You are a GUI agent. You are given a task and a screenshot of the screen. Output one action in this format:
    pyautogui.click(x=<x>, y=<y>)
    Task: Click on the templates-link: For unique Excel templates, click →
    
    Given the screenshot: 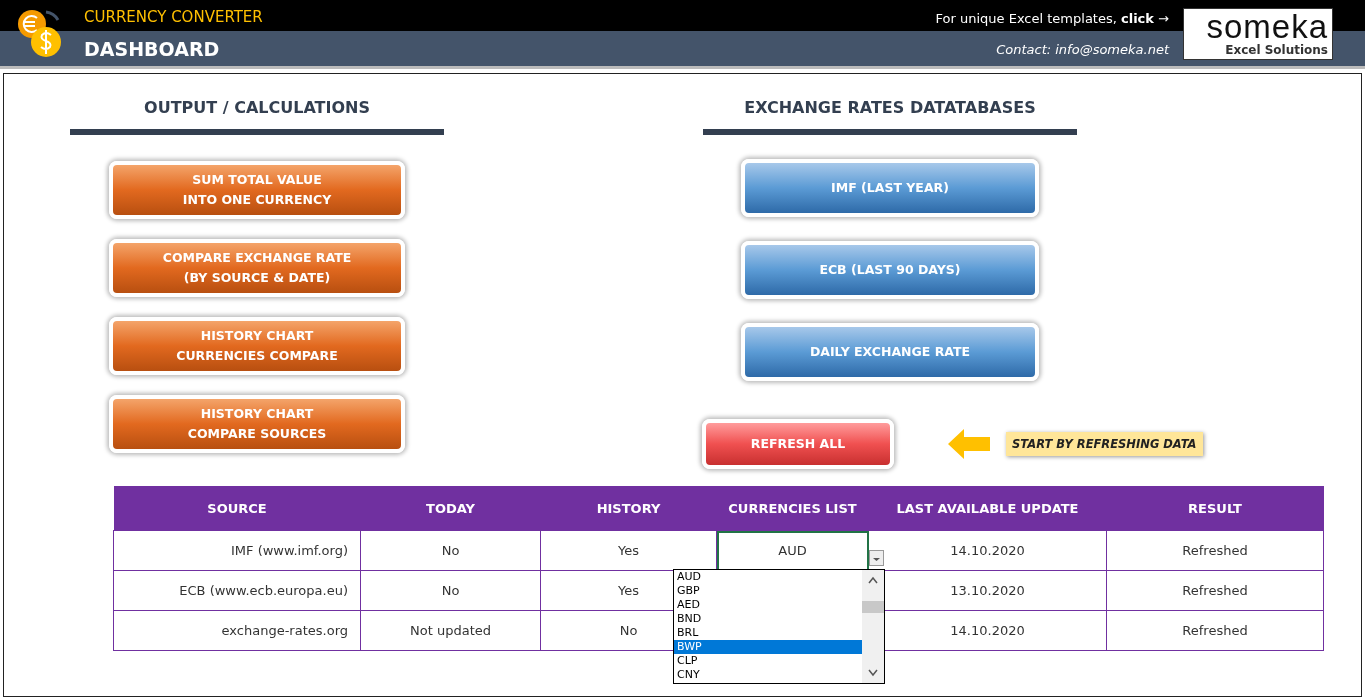 What is the action you would take?
    pyautogui.click(x=1052, y=15)
    